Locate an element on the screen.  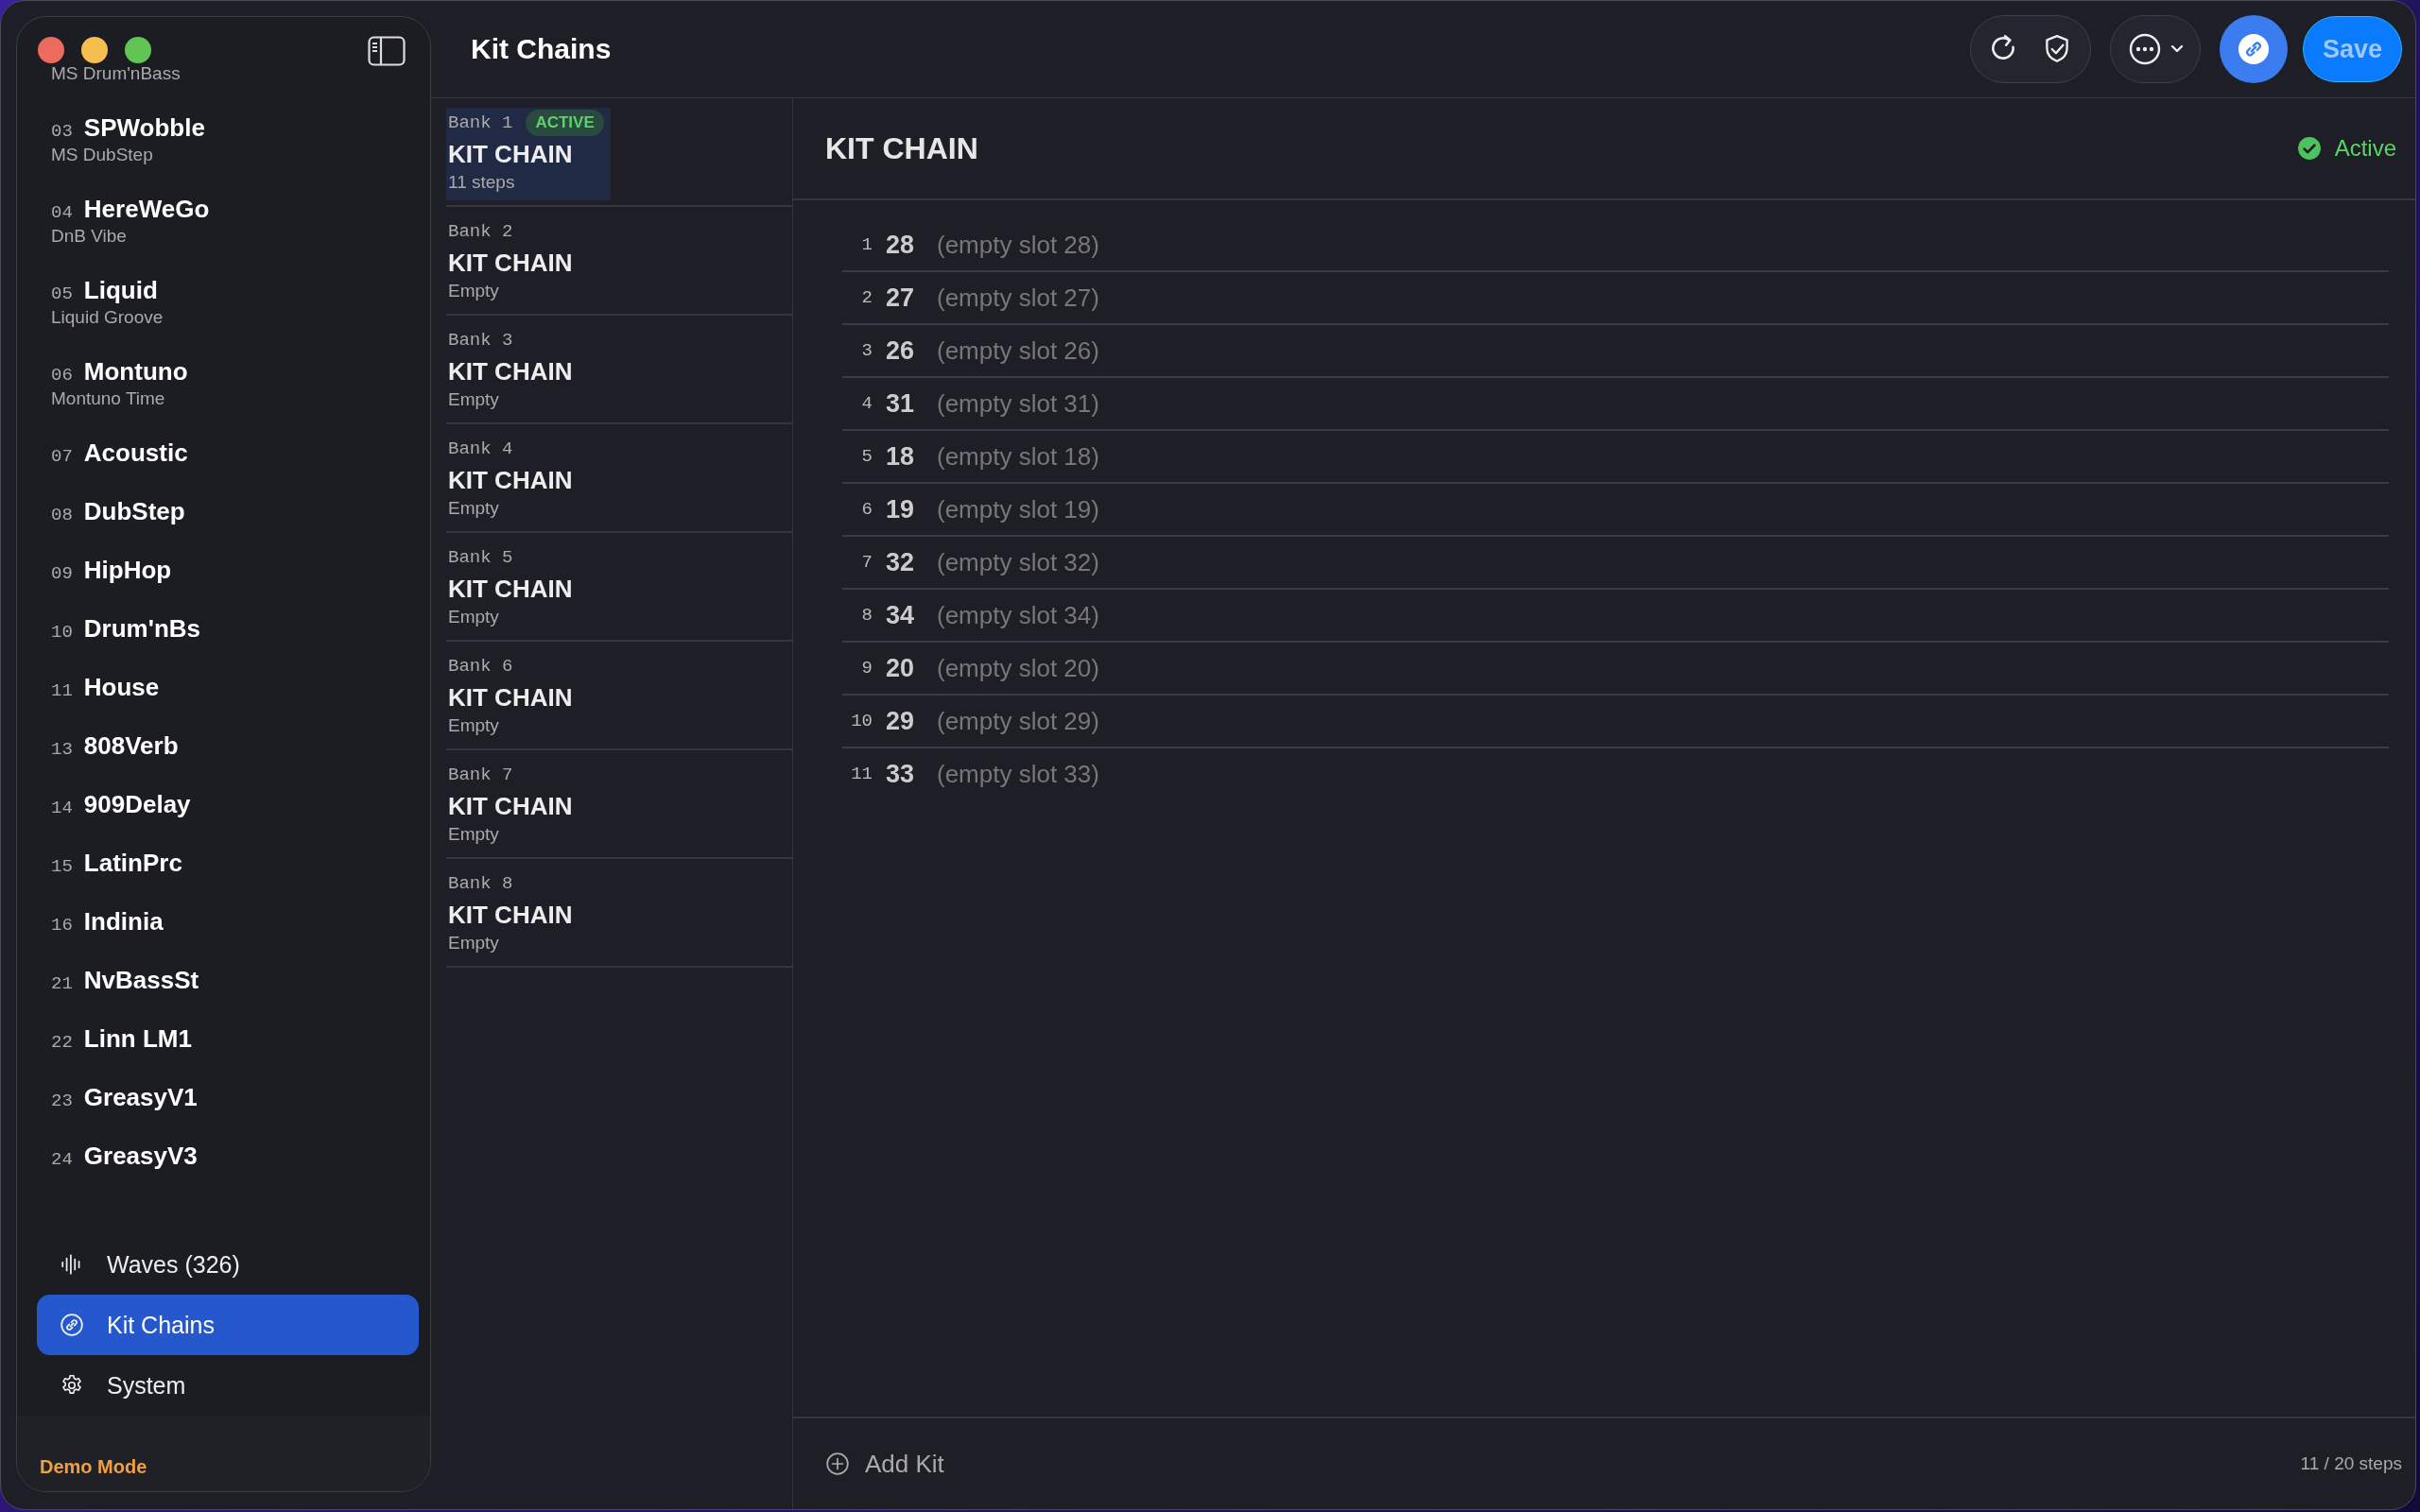
kit-name: HereWeGo is located at coordinates (146, 209).